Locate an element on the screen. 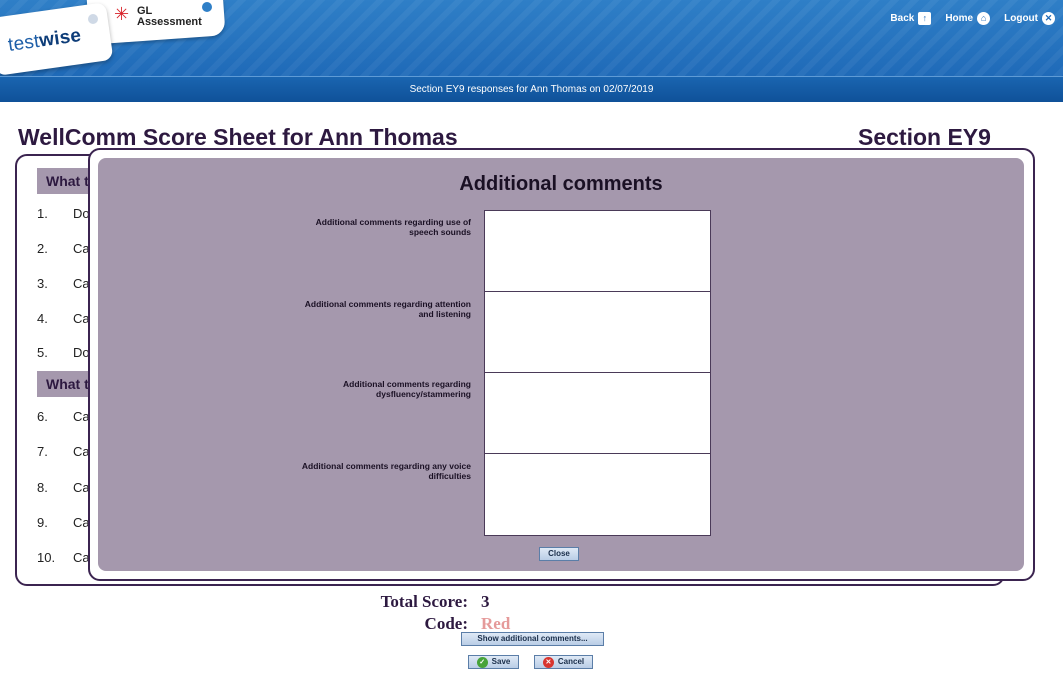 The image size is (1063, 689). testwise-logo-prefix: test is located at coordinates (23, 43).